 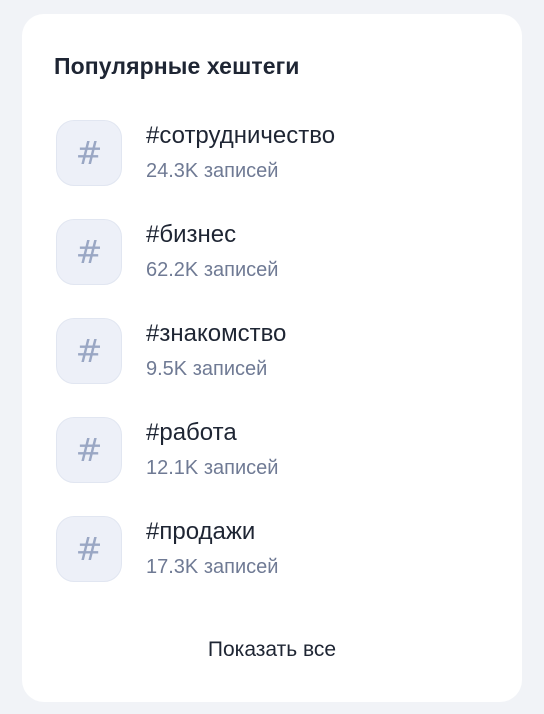 I want to click on hashtag-item: # #знакомство 9.5K записей, so click(x=288, y=351).